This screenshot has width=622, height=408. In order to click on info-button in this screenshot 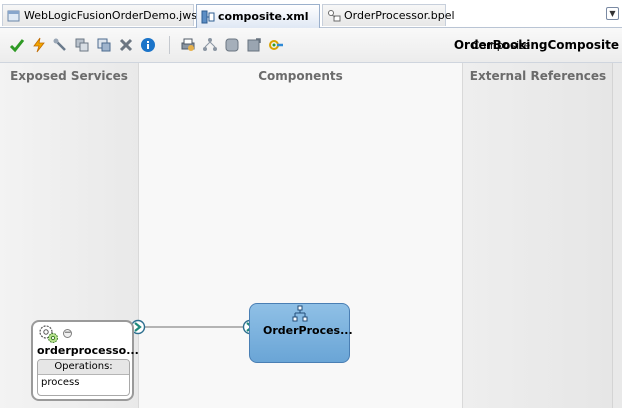, I will do `click(148, 45)`.